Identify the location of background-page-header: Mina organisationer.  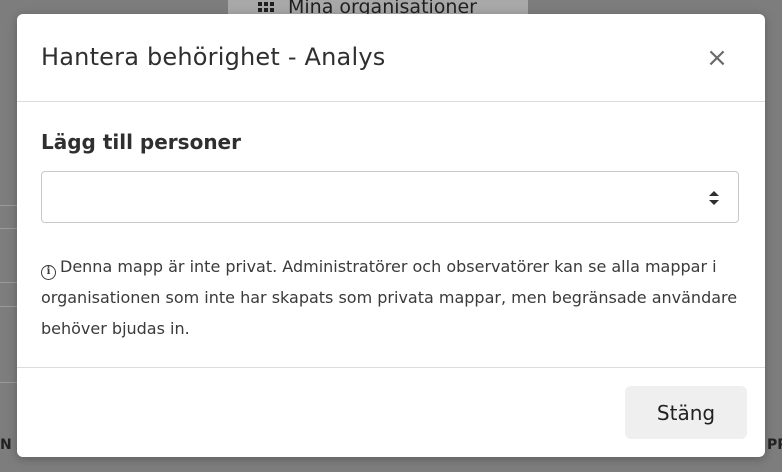
(378, 7).